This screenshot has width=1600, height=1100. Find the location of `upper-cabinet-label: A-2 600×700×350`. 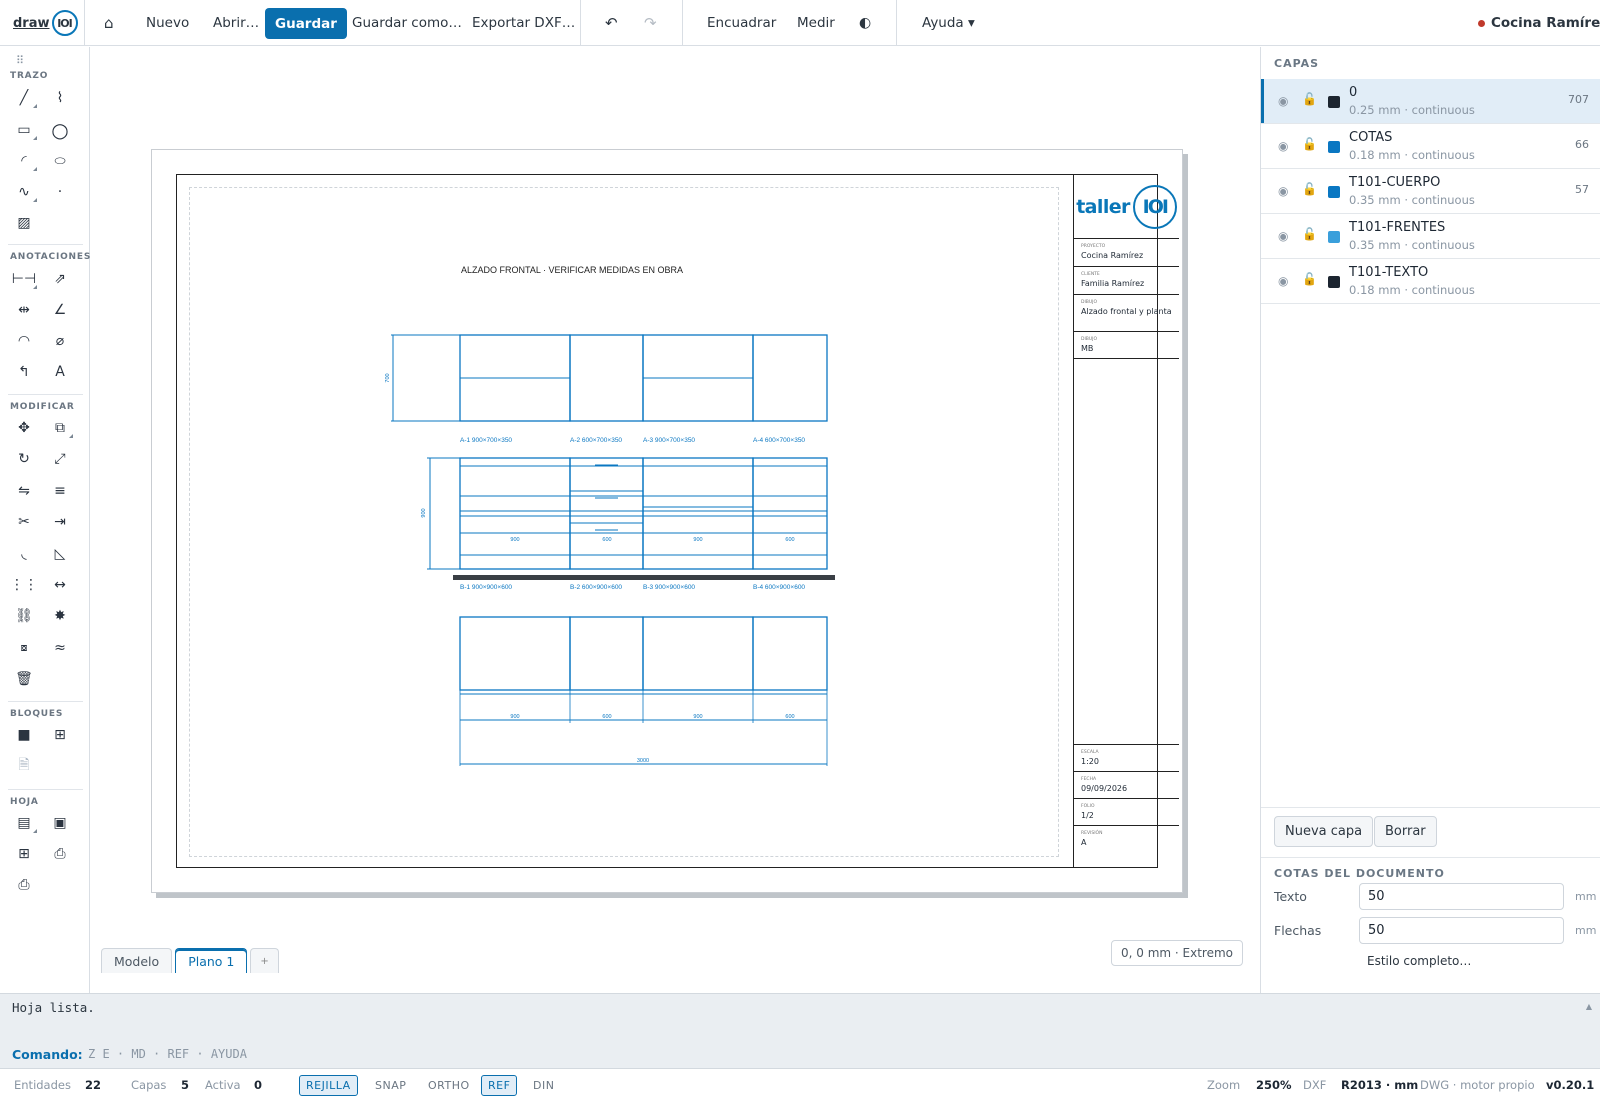

upper-cabinet-label: A-2 600×700×350 is located at coordinates (596, 440).